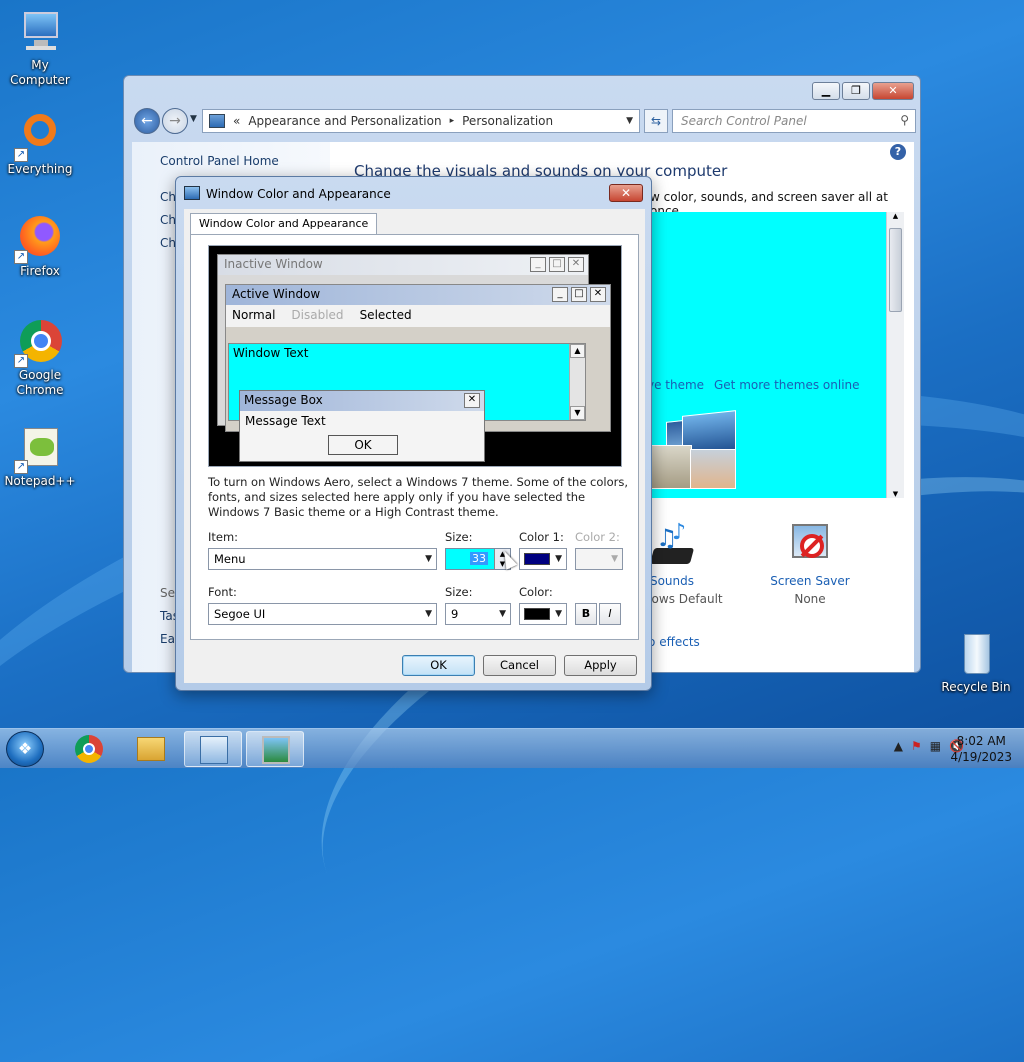  What do you see at coordinates (213, 749) in the screenshot?
I see `taskbar-control-panel` at bounding box center [213, 749].